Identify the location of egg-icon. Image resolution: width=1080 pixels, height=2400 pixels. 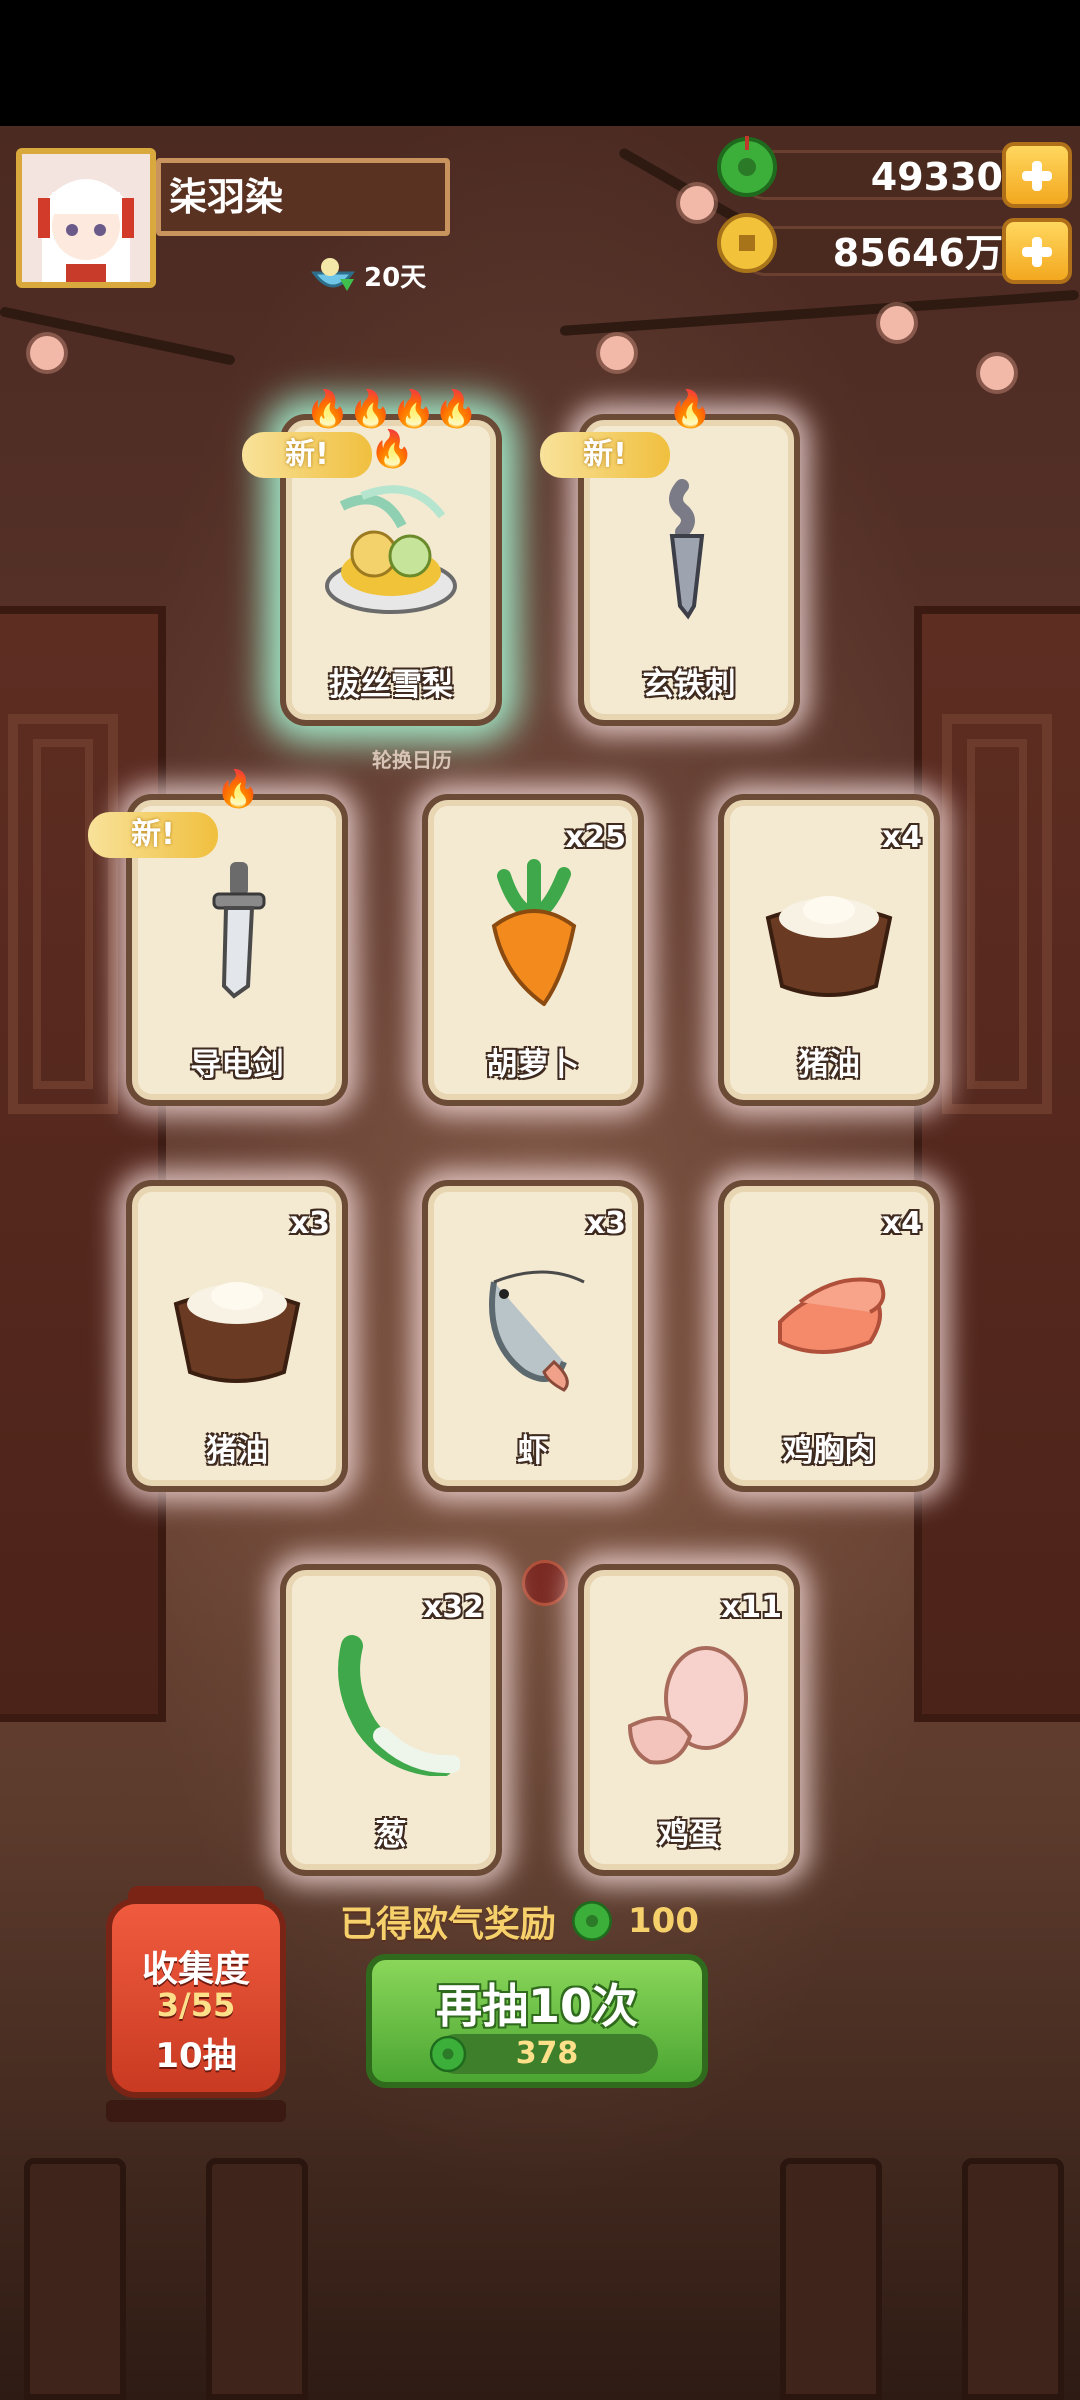
(687, 1705).